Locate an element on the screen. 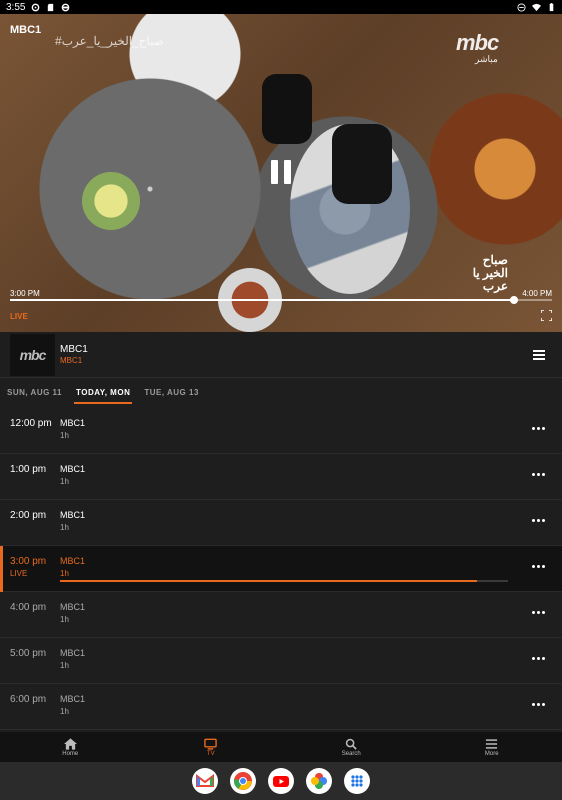 This screenshot has height=800, width=562. youtube-icon is located at coordinates (281, 781).